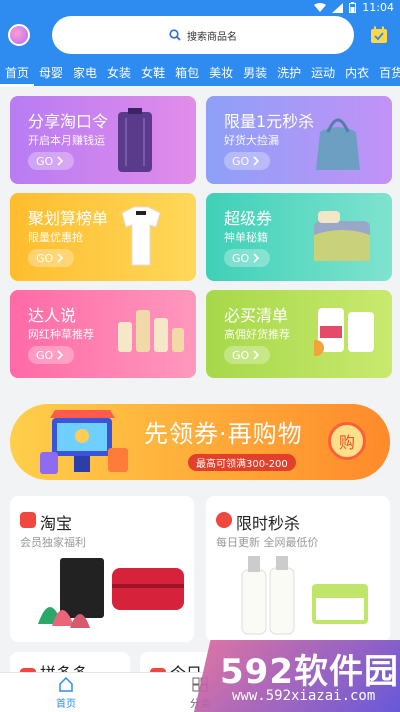 The width and height of the screenshot is (400, 712). What do you see at coordinates (267, 542) in the screenshot?
I see `card-subtitle: 每日更新 全网最低价` at bounding box center [267, 542].